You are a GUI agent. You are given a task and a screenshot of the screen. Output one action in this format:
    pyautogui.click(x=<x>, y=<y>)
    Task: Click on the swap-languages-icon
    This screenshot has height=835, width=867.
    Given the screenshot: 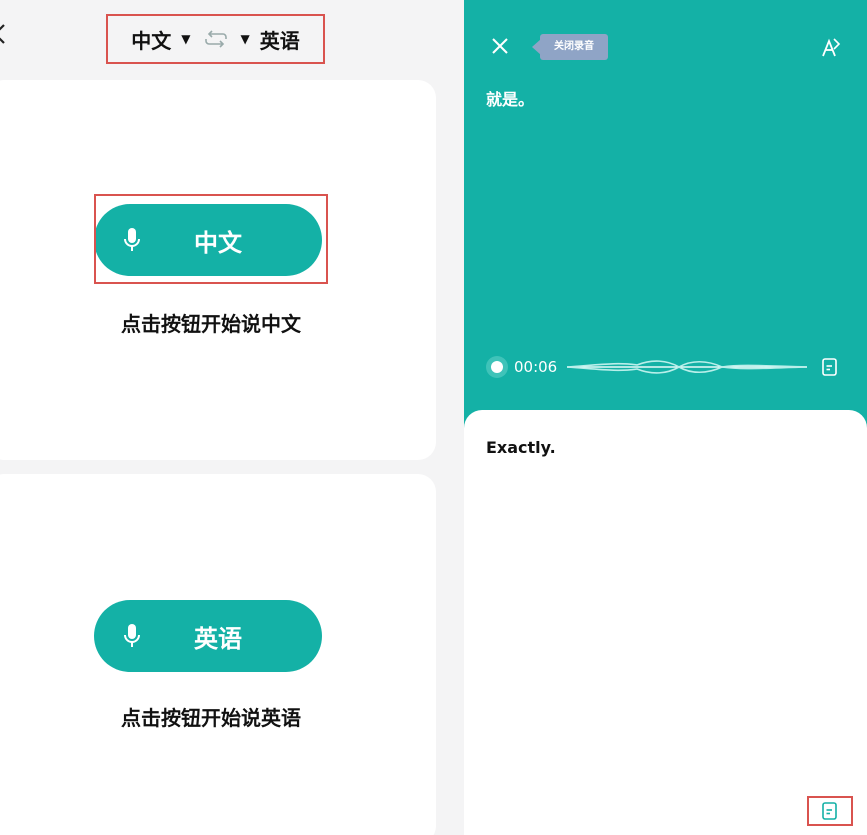 What is the action you would take?
    pyautogui.click(x=216, y=39)
    